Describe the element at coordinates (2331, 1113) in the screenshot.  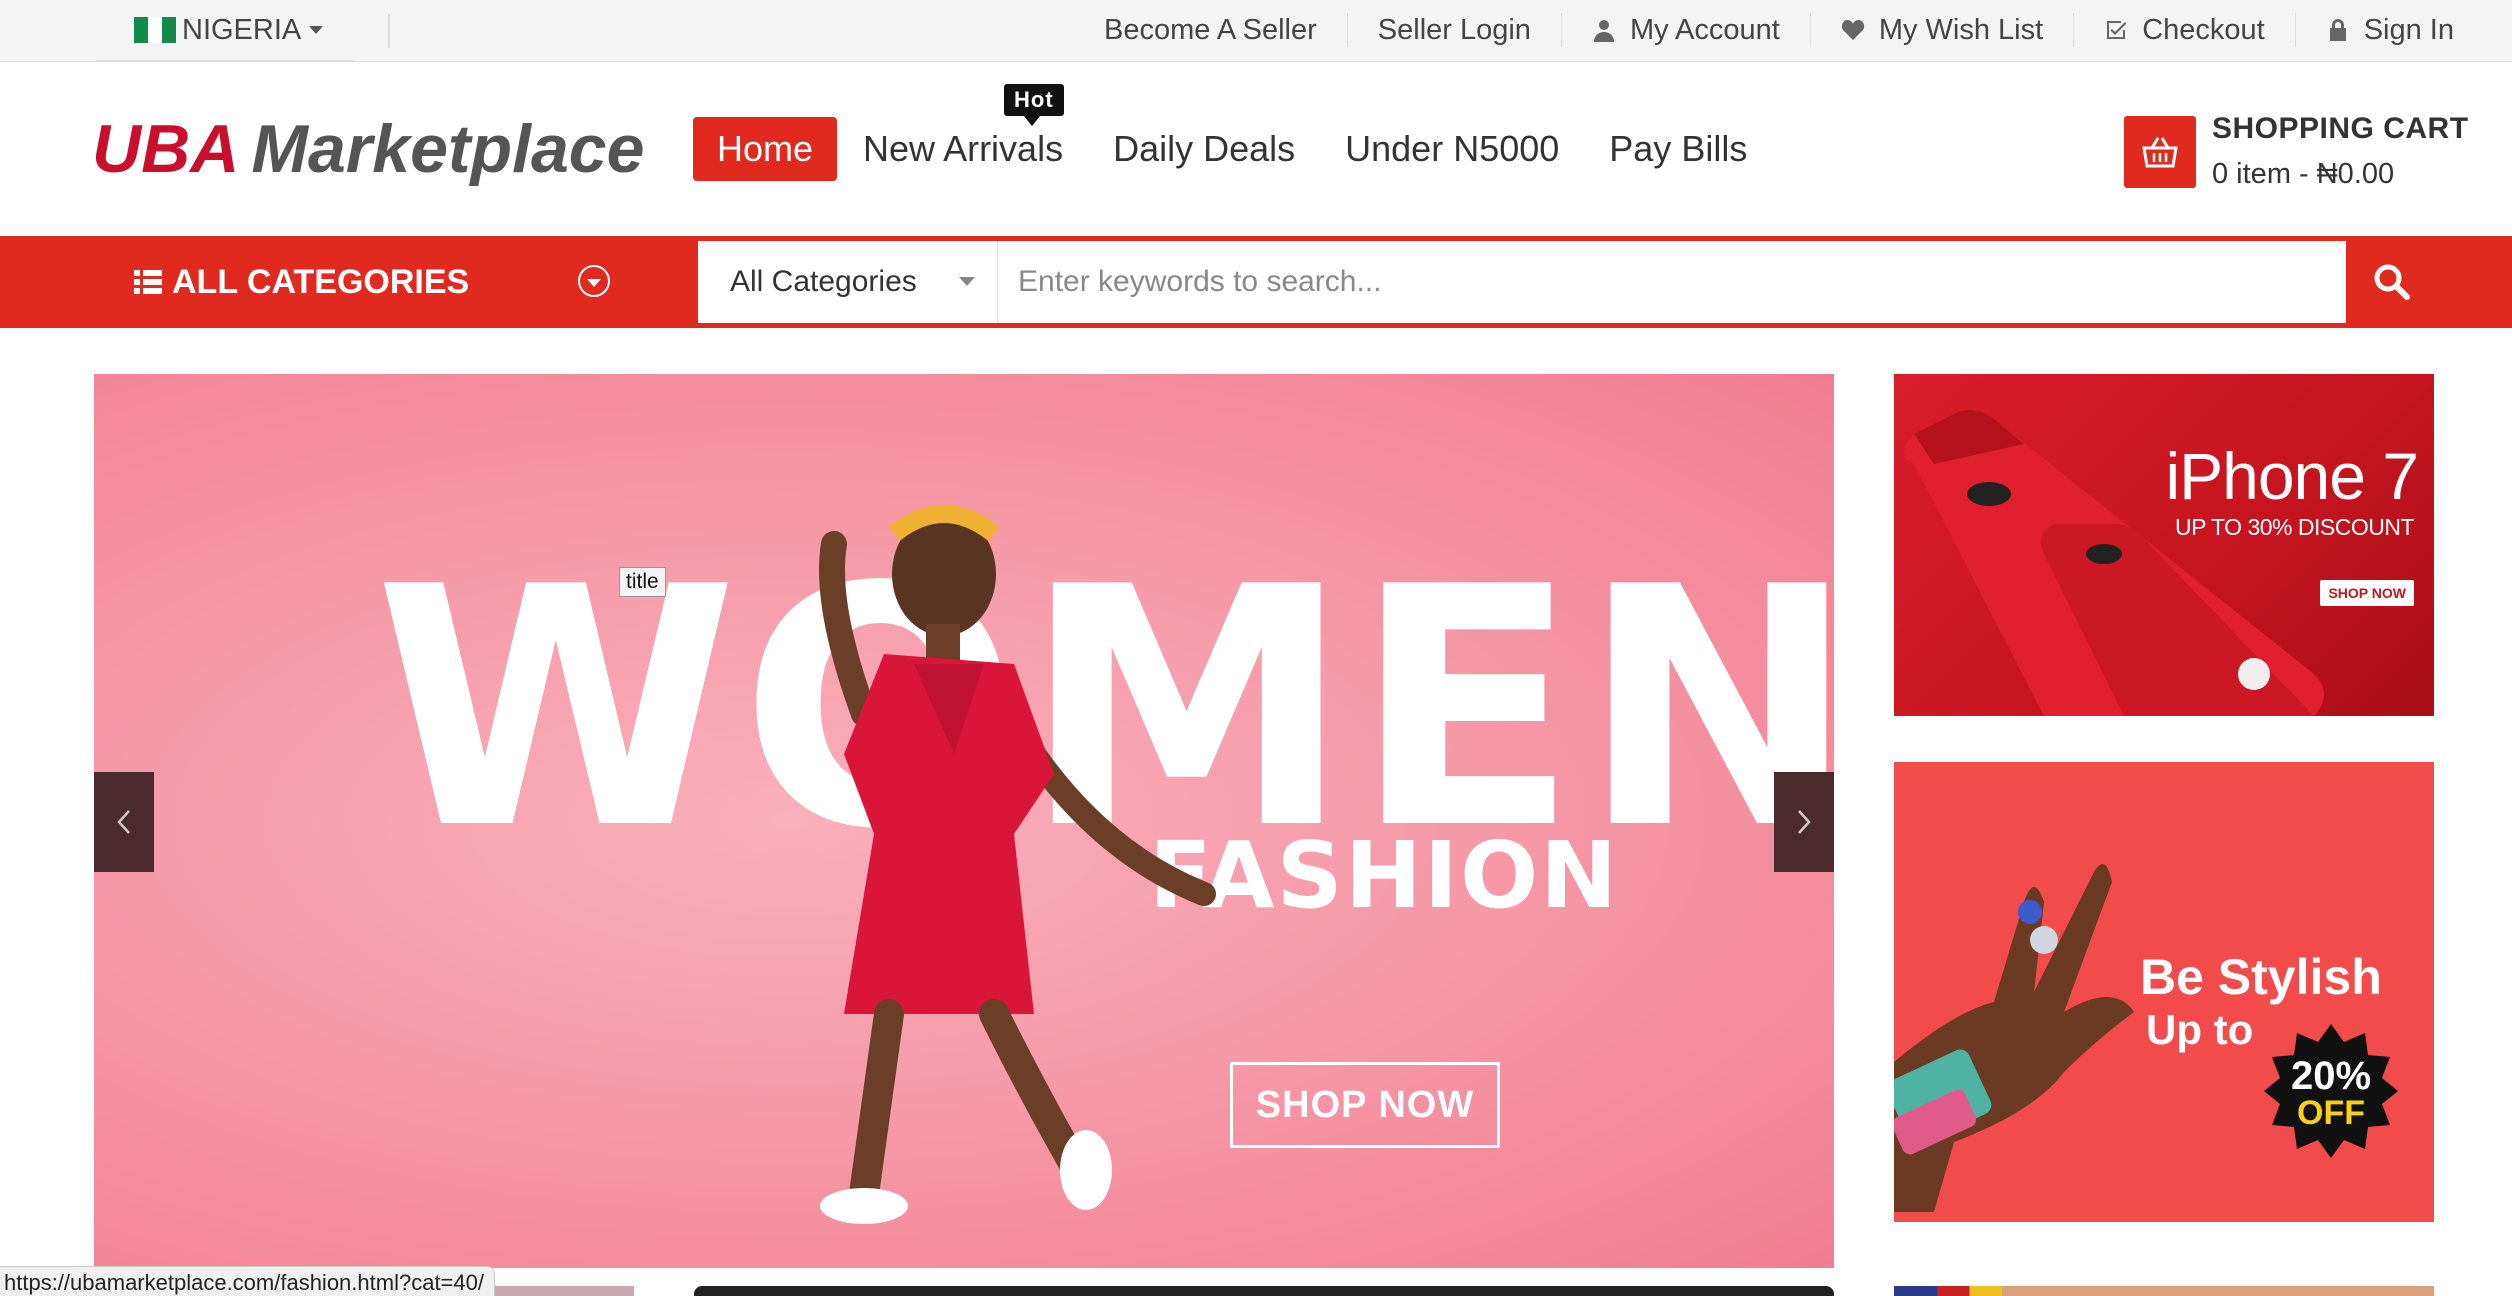
I see `discount-off: OFF` at that location.